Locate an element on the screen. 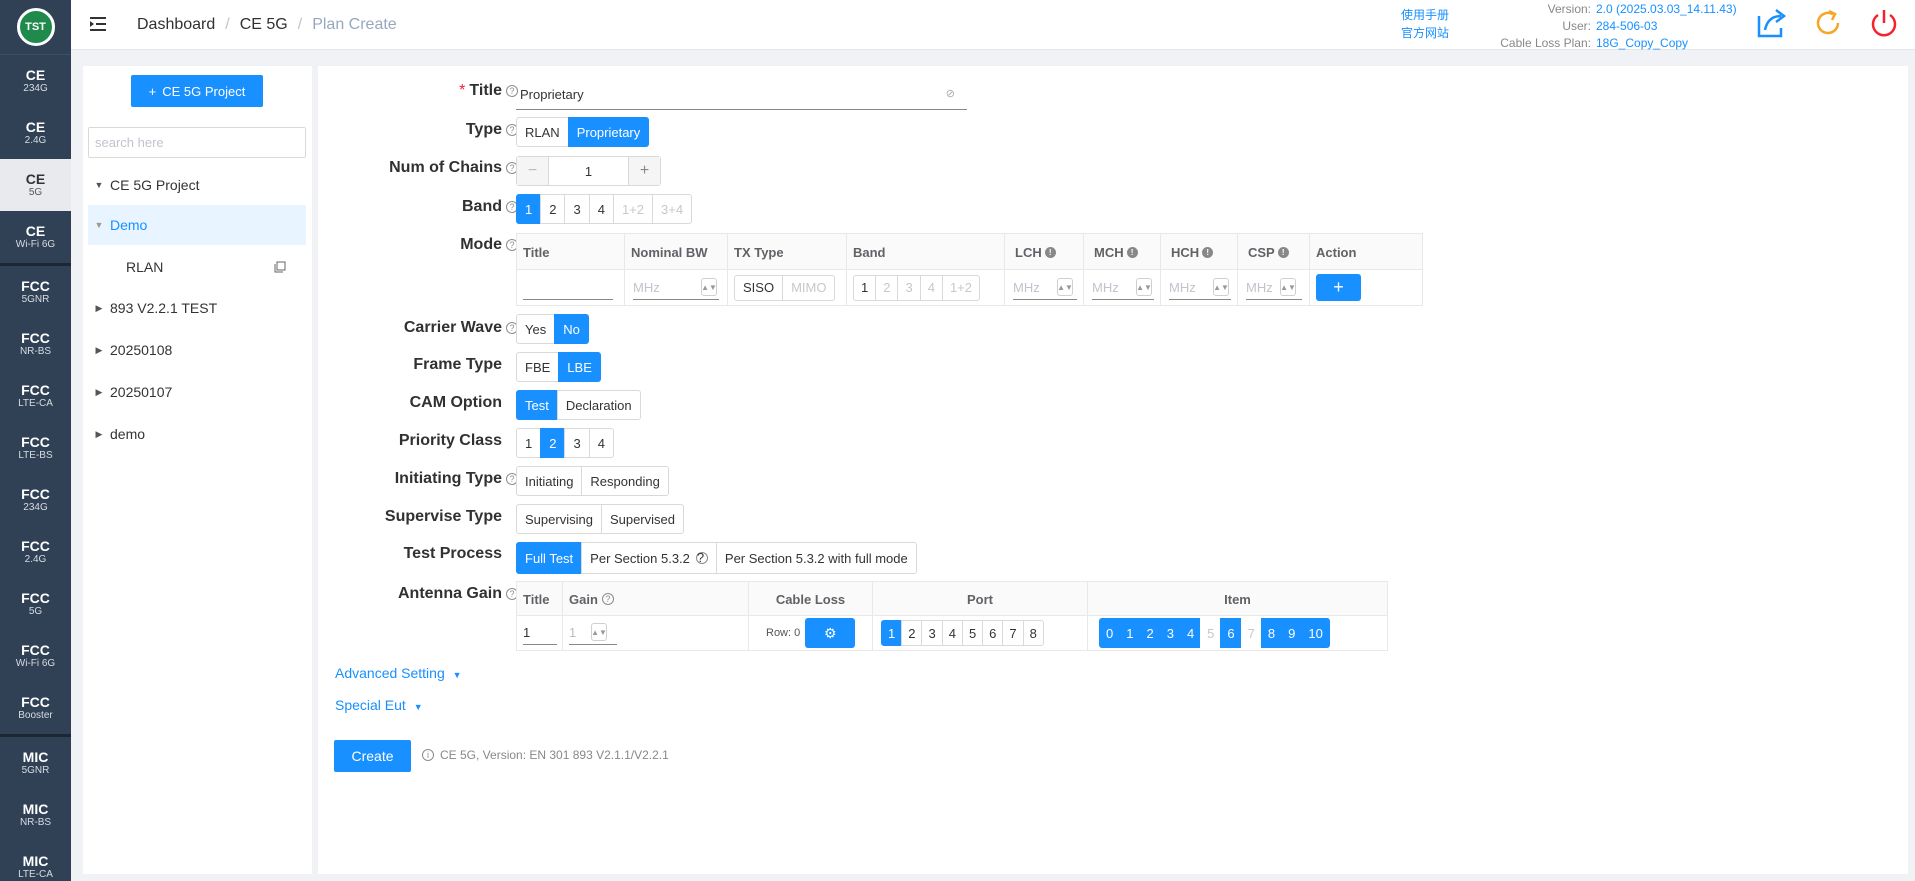 The height and width of the screenshot is (881, 1915). port-option: 4 is located at coordinates (952, 633).